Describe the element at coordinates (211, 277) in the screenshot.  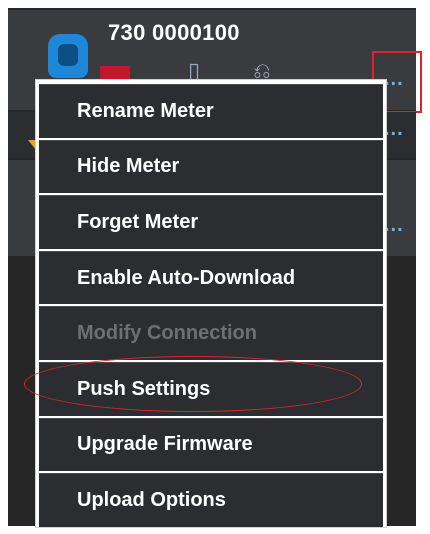
I see `menu-item-enable-auto-download: Enable Auto-Download` at that location.